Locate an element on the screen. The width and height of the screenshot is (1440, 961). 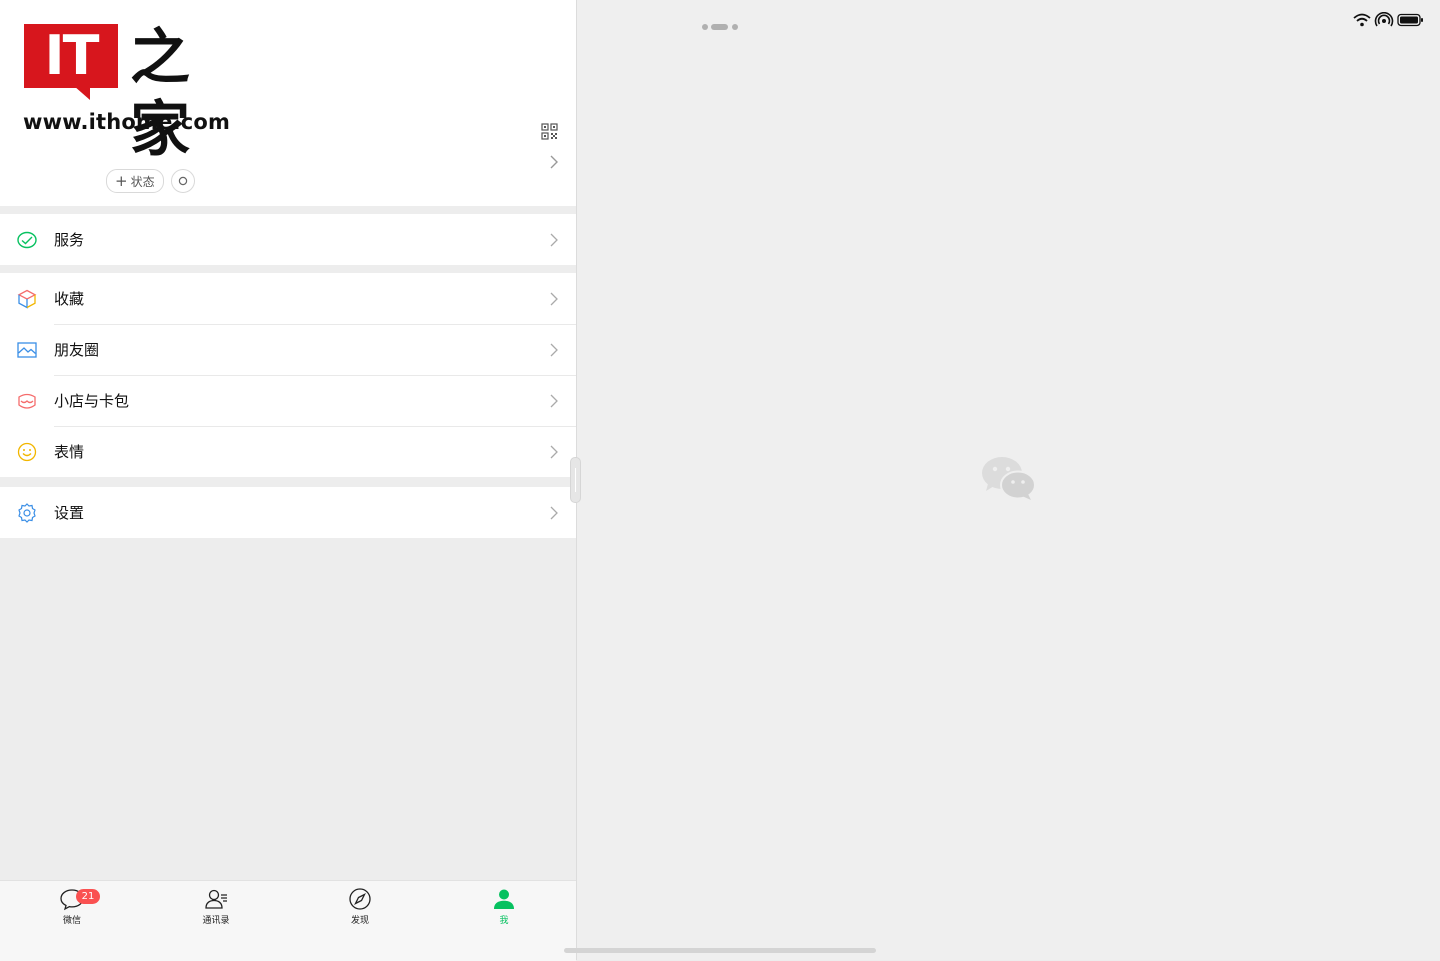
moments-picture-icon is located at coordinates (27, 349).